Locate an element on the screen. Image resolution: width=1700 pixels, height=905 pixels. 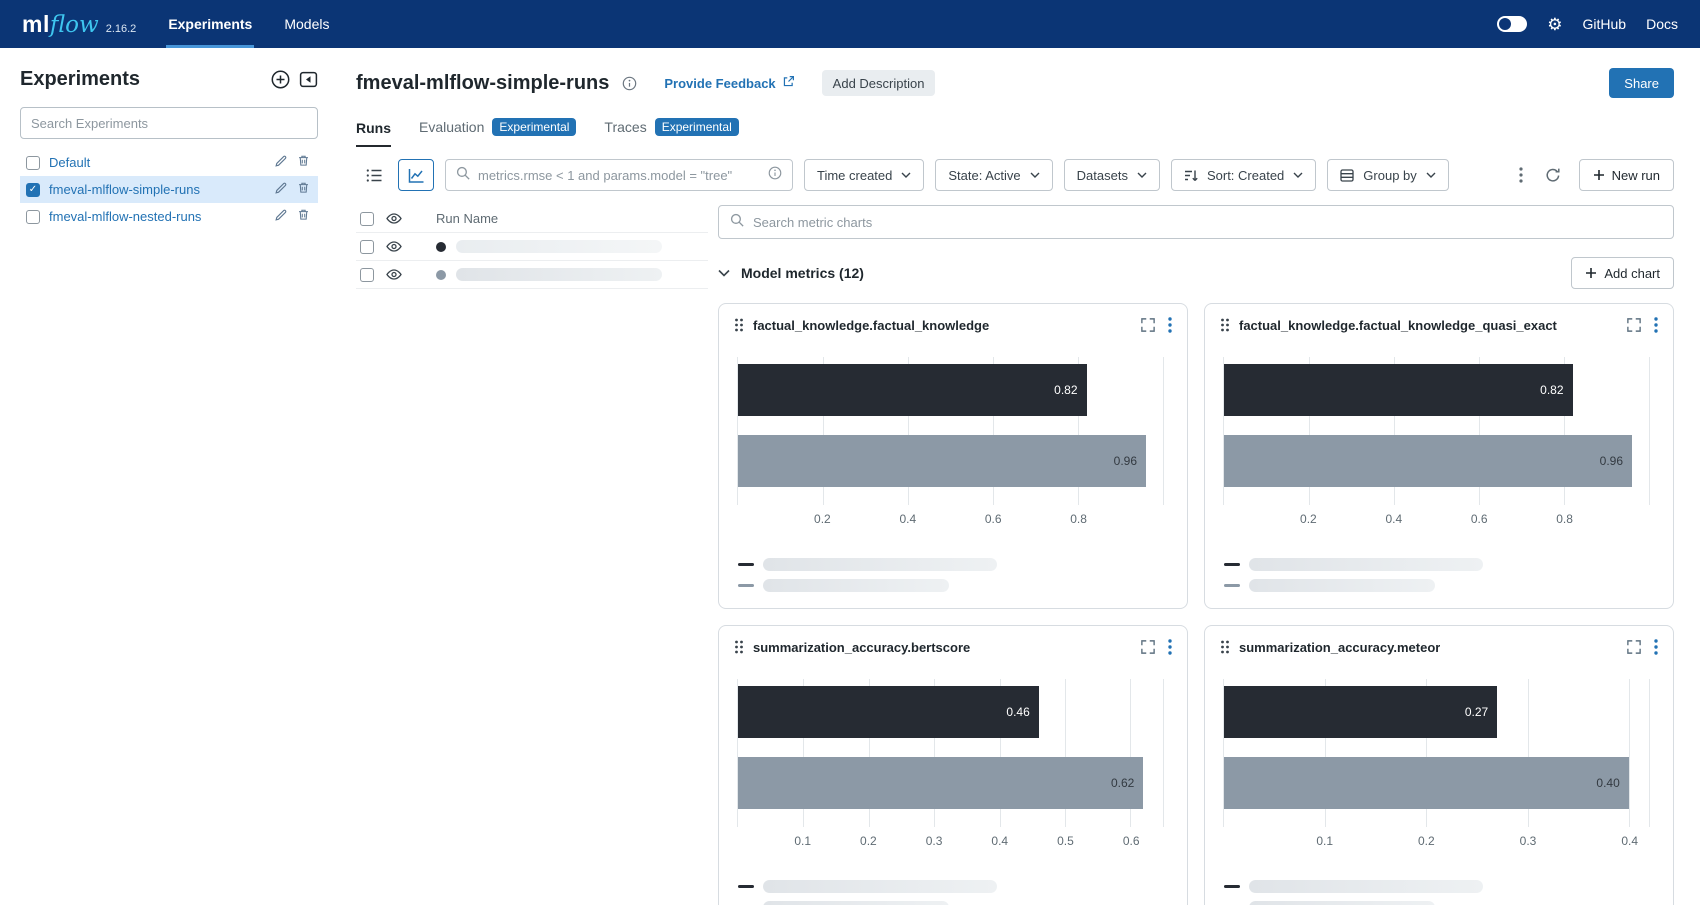
metric-bar: 0.40 is located at coordinates (1426, 783).